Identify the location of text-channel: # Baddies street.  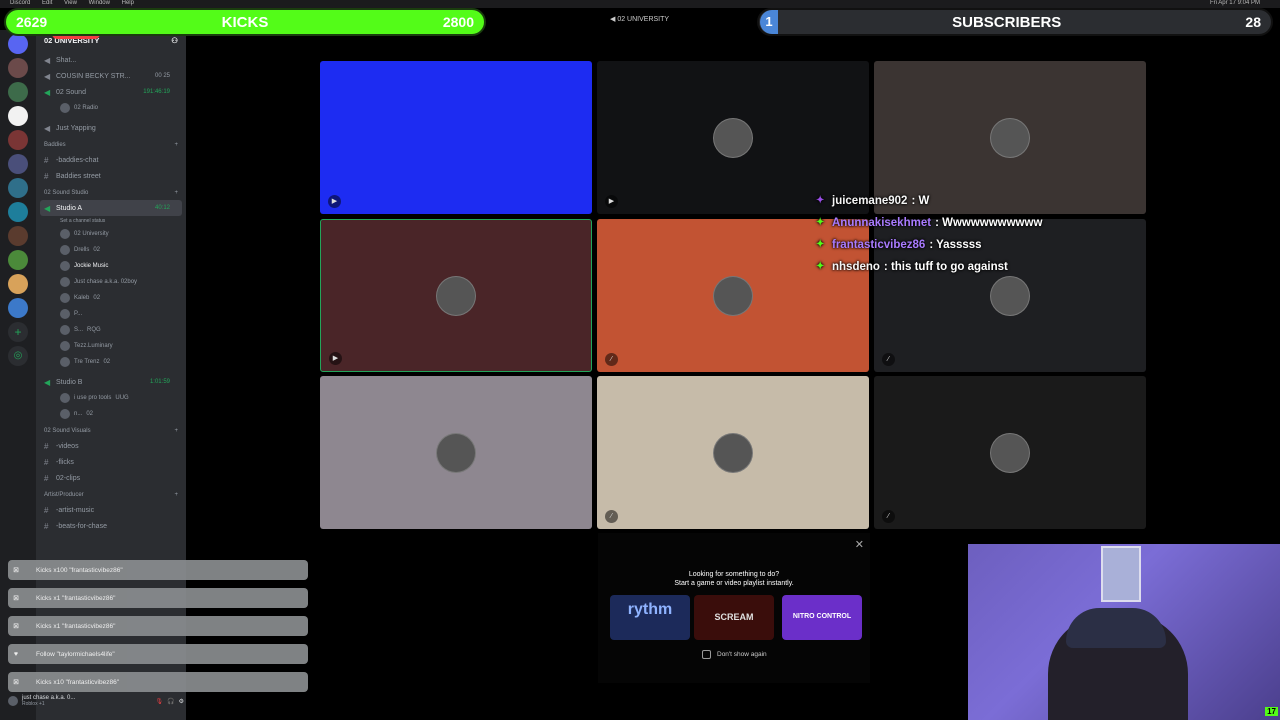
(111, 176).